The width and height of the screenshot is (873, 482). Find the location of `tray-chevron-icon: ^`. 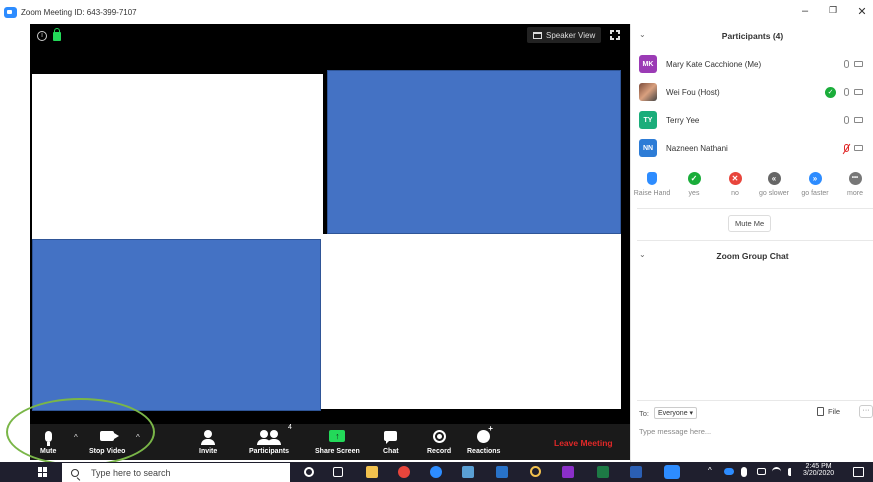

tray-chevron-icon: ^ is located at coordinates (710, 470).